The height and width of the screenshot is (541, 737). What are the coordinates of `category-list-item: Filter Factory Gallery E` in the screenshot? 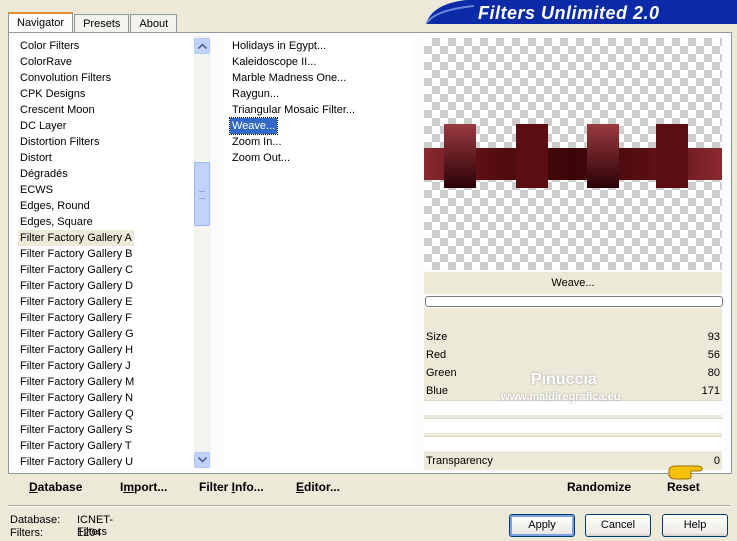 It's located at (76, 302).